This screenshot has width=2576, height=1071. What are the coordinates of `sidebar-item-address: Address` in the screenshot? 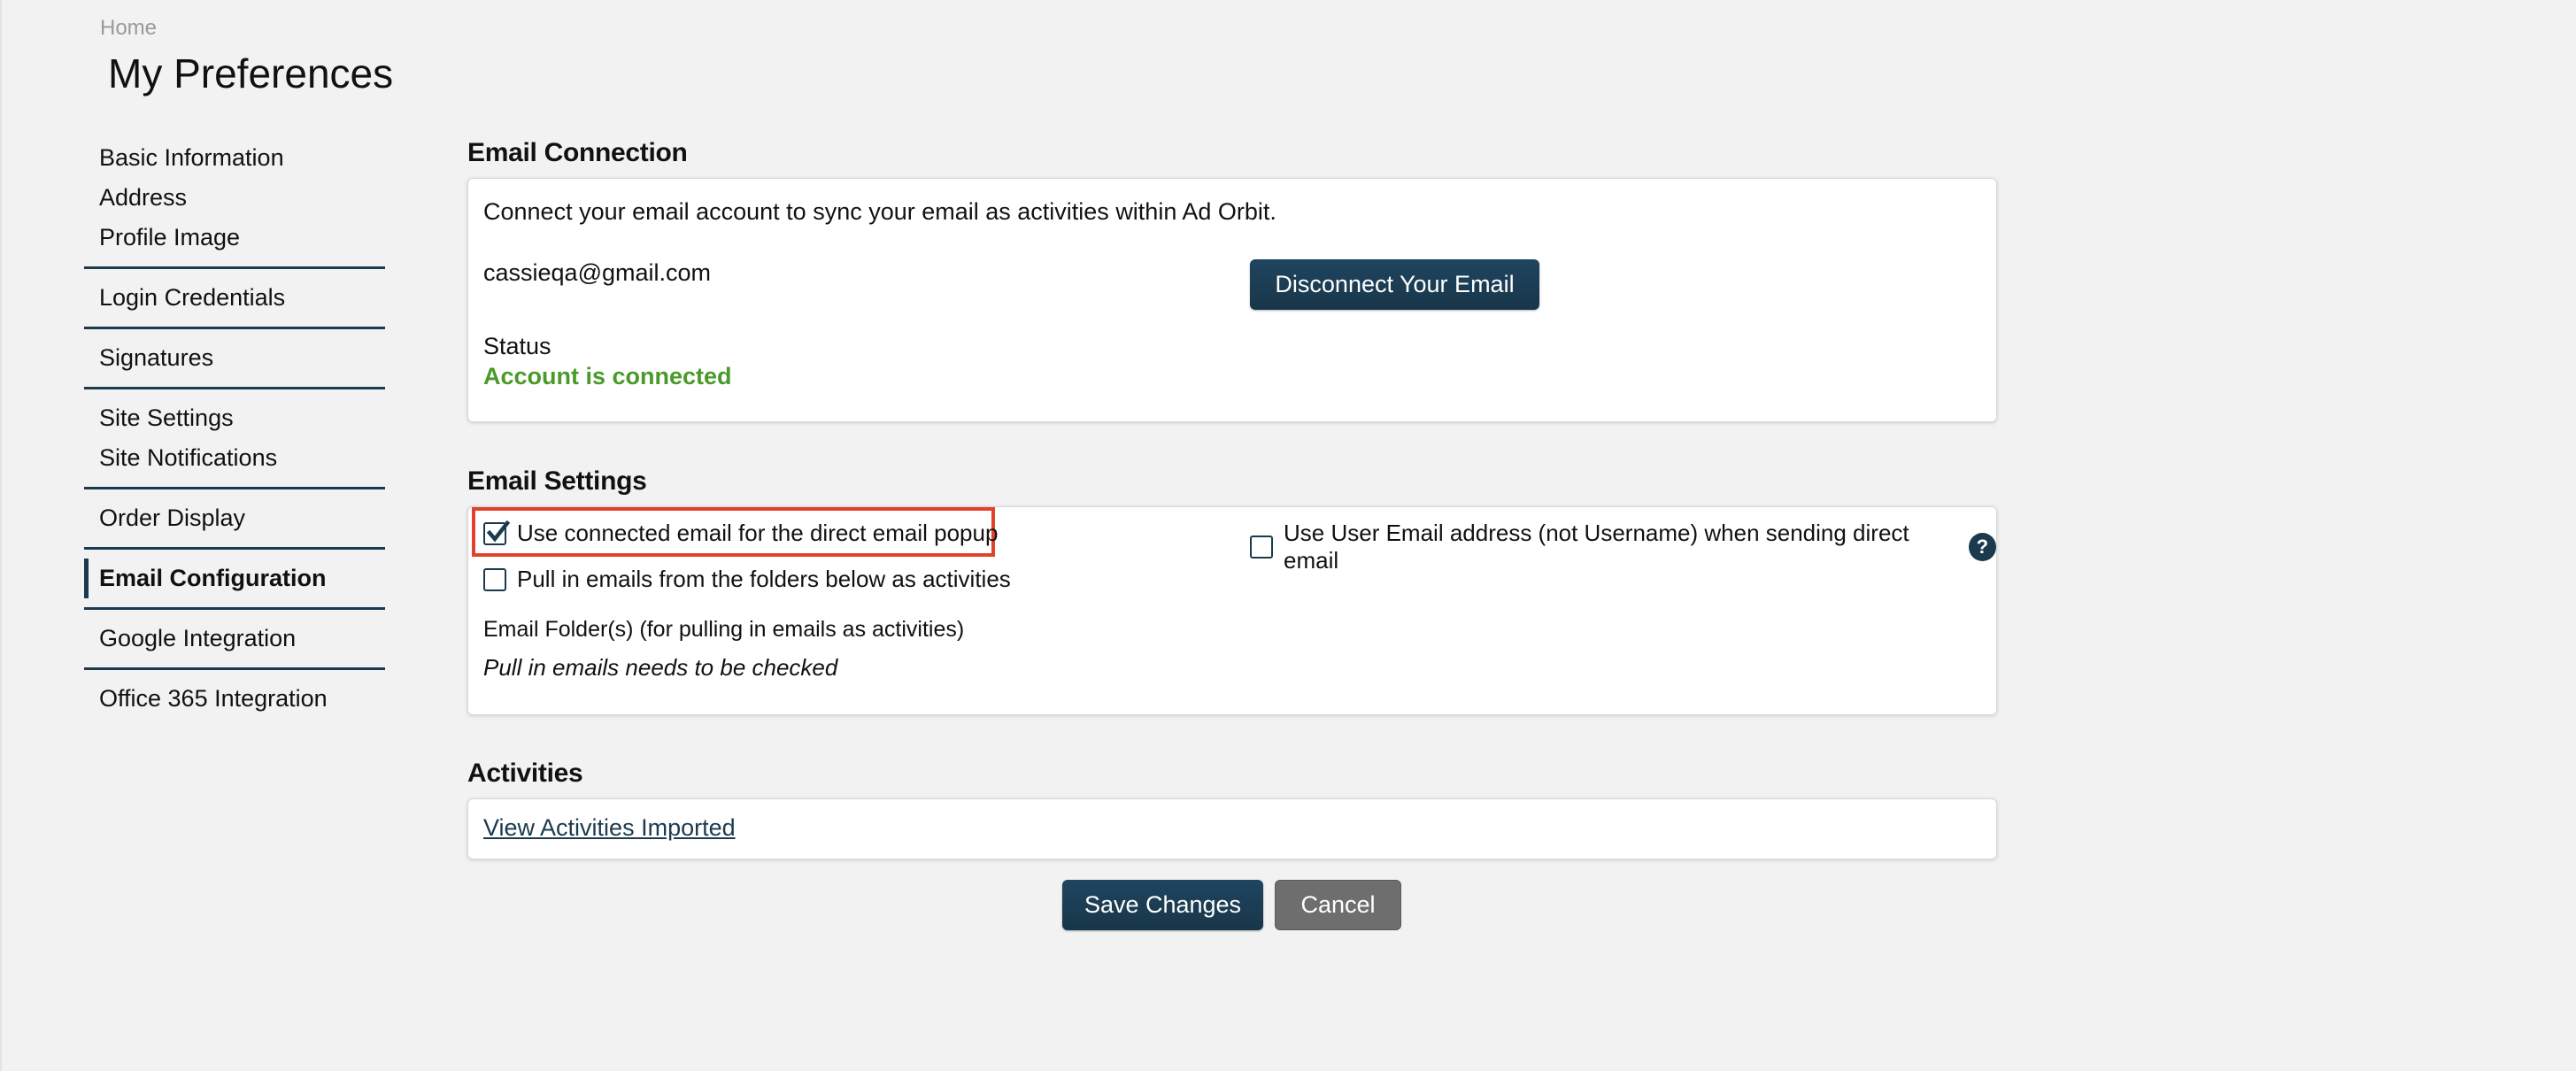 It's located at (234, 198).